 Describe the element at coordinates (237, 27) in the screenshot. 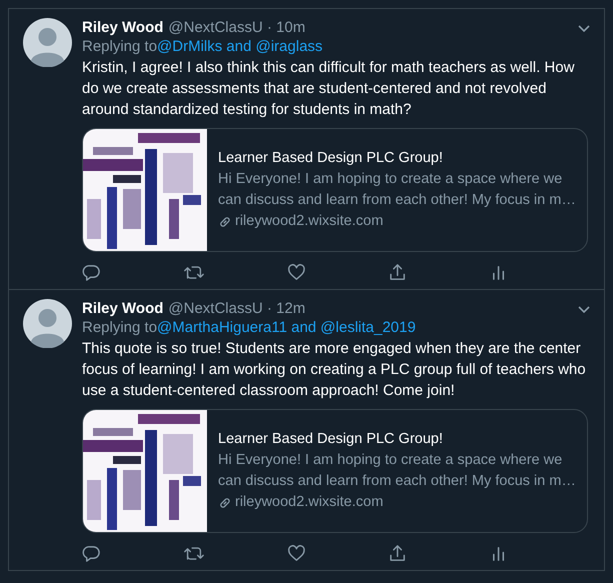

I see `handle-and-time: @NextClassU · 10m` at that location.